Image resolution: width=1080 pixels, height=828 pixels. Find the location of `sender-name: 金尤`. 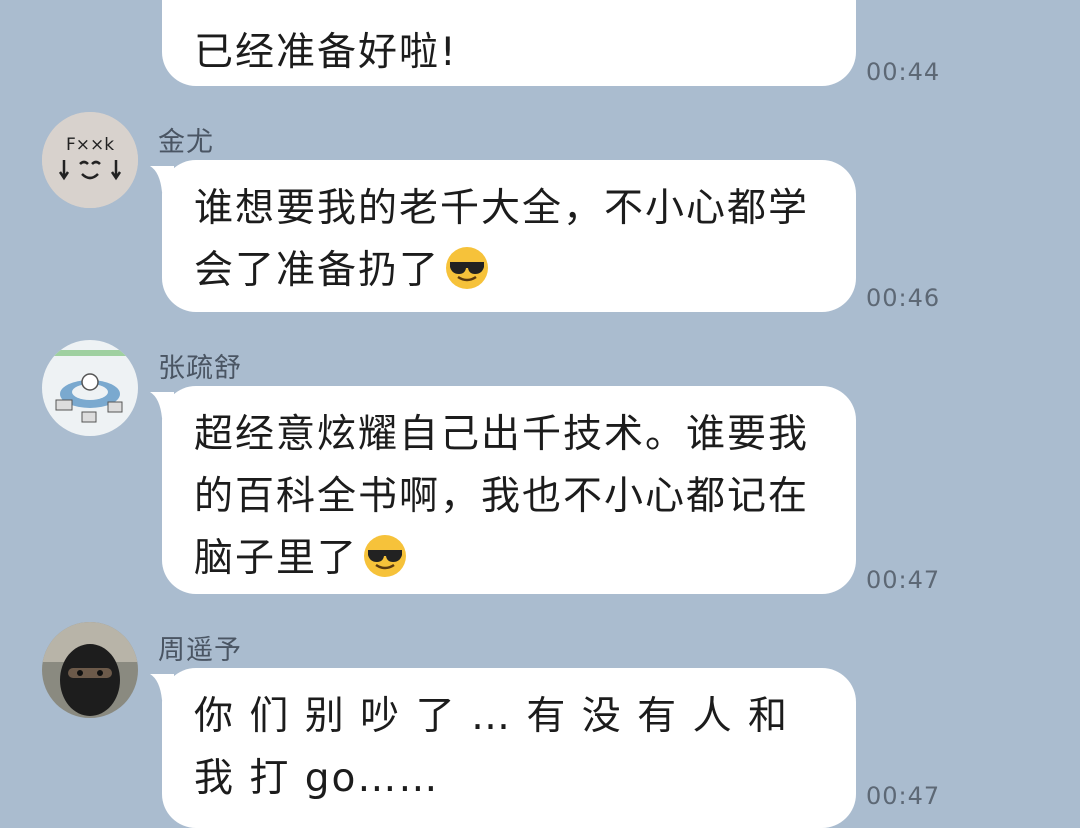

sender-name: 金尤 is located at coordinates (186, 142).